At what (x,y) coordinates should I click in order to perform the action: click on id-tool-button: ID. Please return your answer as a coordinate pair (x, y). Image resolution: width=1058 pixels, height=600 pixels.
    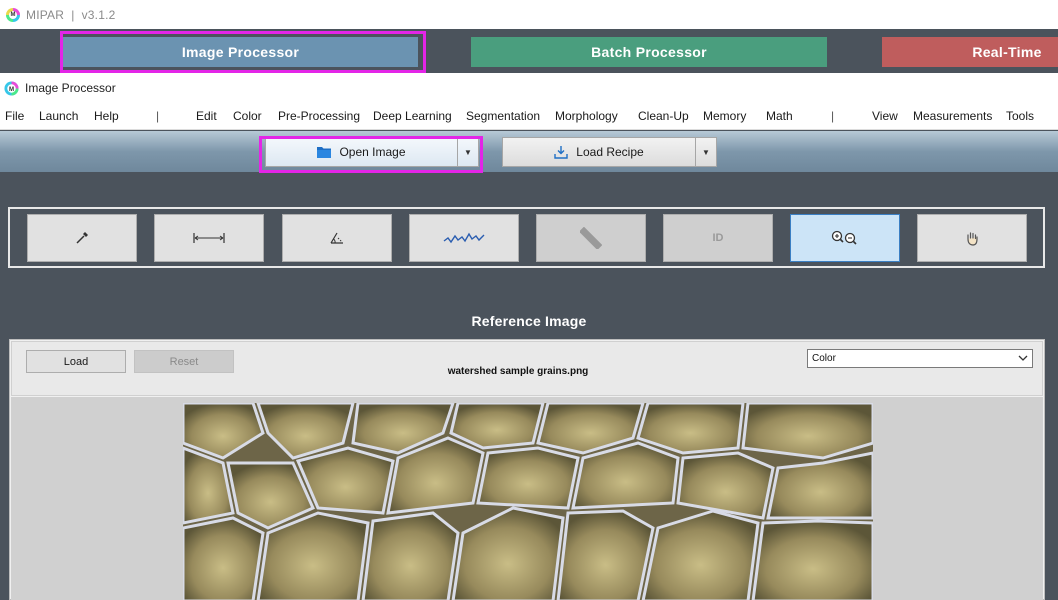
    Looking at the image, I should click on (718, 238).